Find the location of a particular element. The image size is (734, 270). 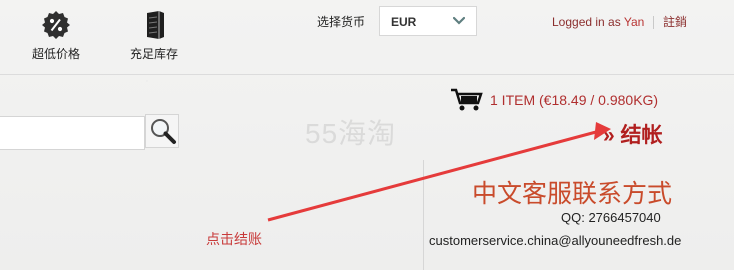

cart-summary-text: 1 ITEM (€18.49 / 0.980KG) is located at coordinates (574, 100).